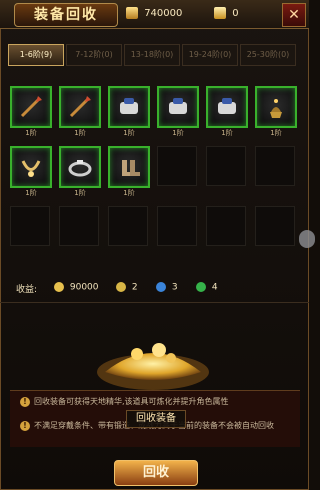 The width and height of the screenshot is (320, 490). I want to click on treasure-pile-image, so click(153, 366).